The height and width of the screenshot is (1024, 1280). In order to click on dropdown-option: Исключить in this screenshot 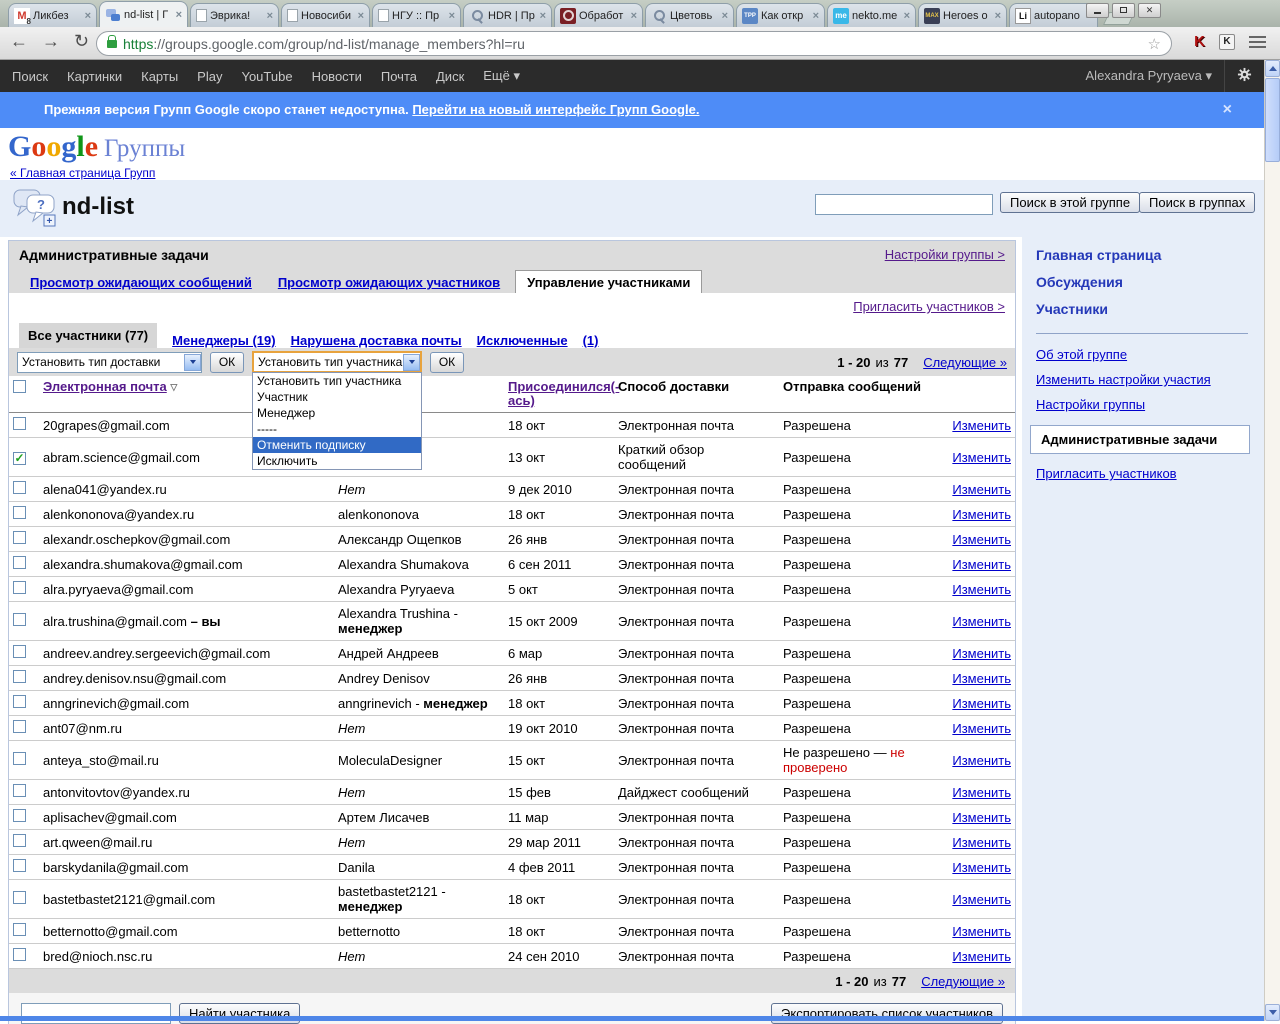, I will do `click(337, 461)`.